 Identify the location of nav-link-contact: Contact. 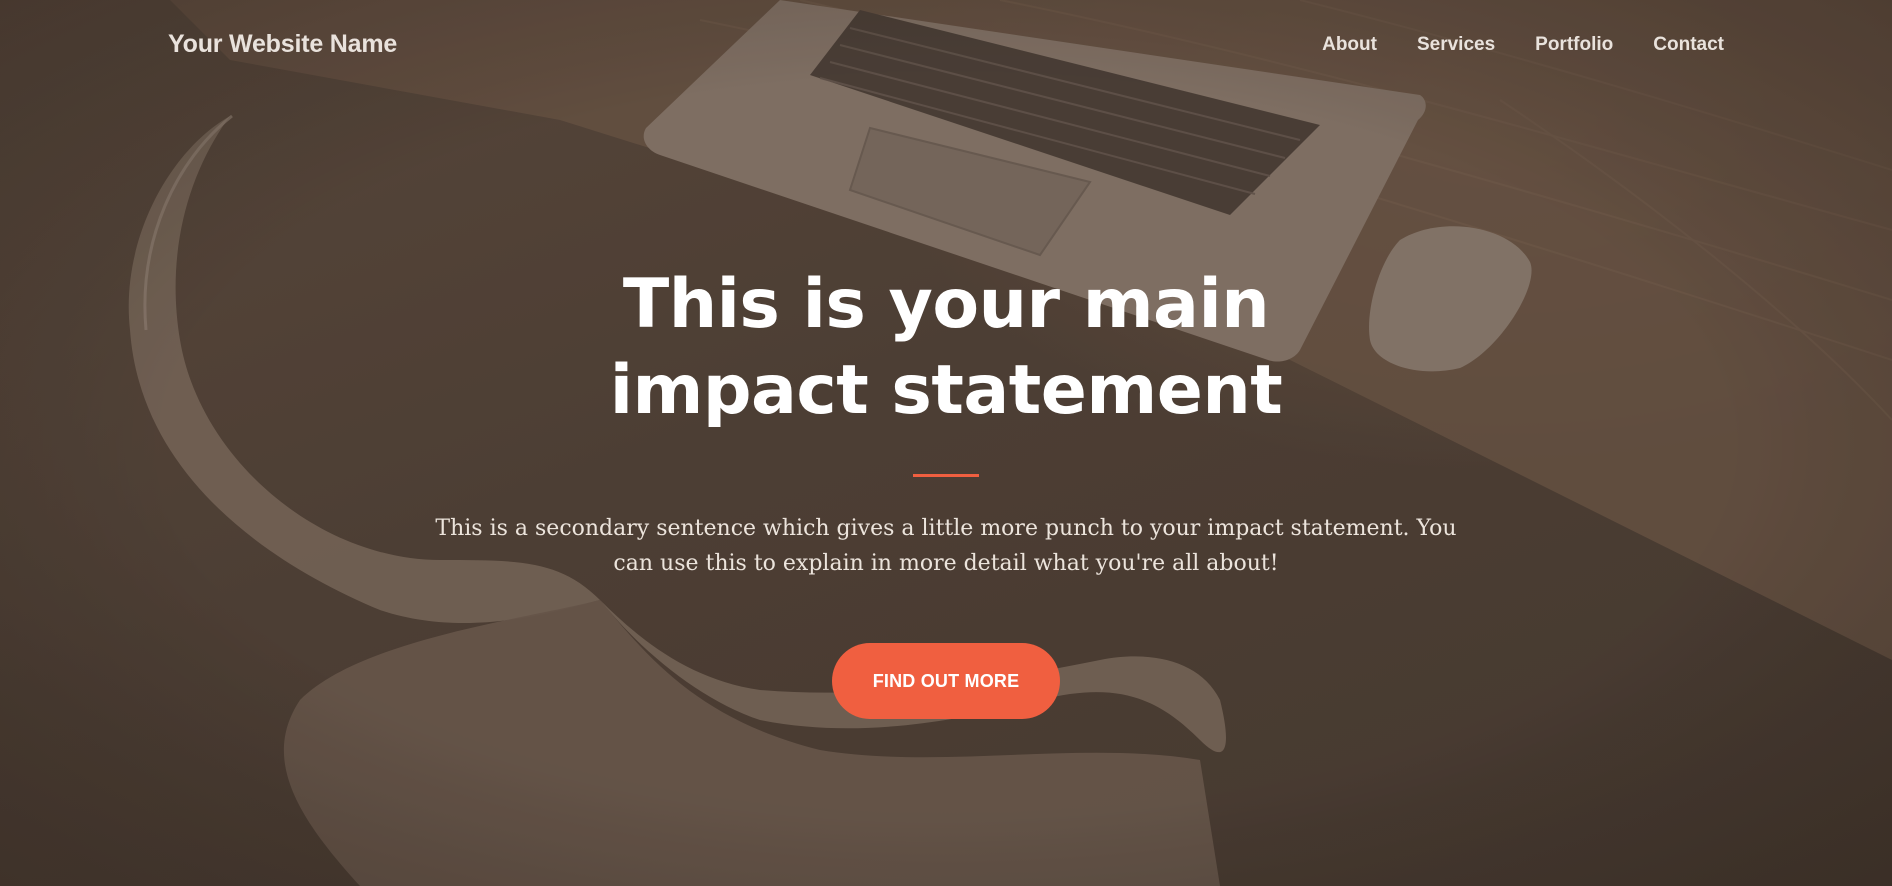
(1688, 44).